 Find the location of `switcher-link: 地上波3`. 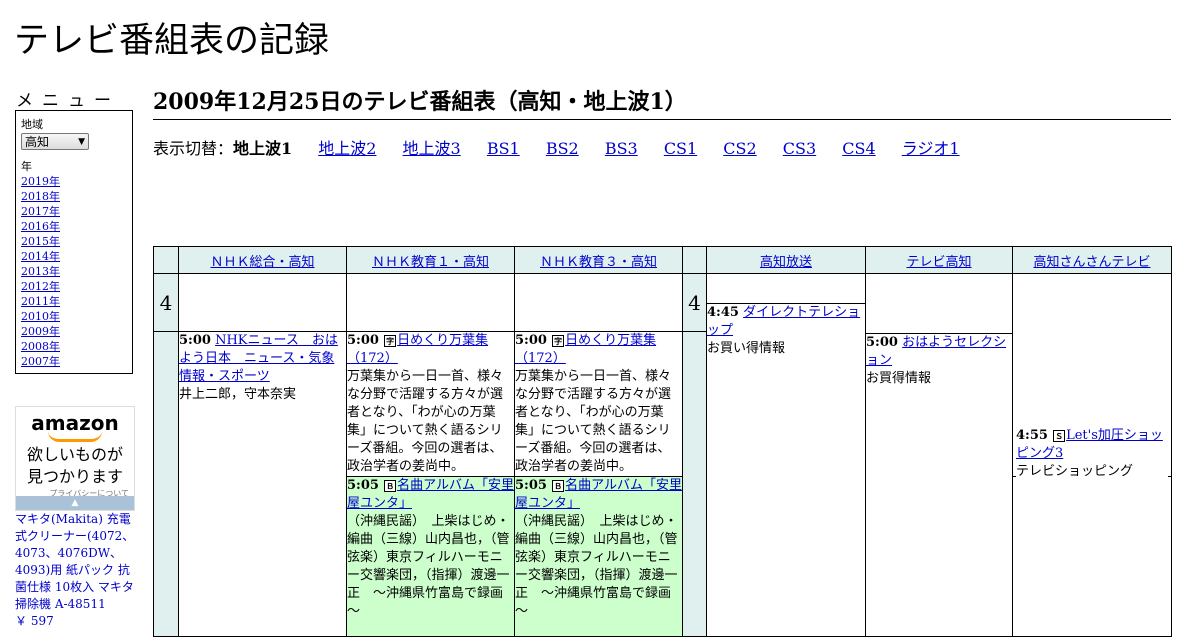

switcher-link: 地上波3 is located at coordinates (432, 148).